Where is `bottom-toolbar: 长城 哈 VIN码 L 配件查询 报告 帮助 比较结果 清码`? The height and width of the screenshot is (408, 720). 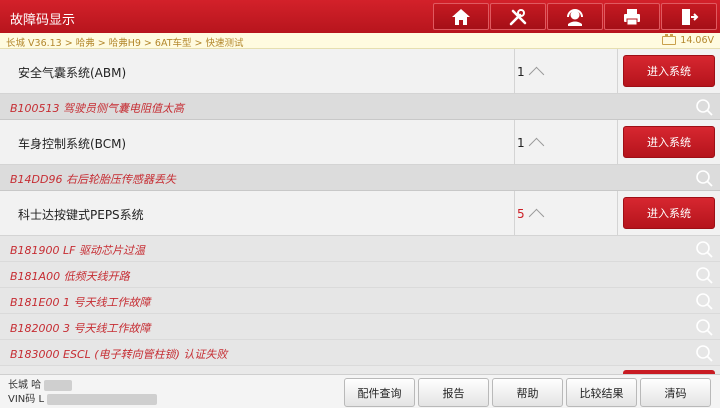
bottom-toolbar: 长城 哈 VIN码 L 配件查询 报告 帮助 比较结果 清码 is located at coordinates (360, 391).